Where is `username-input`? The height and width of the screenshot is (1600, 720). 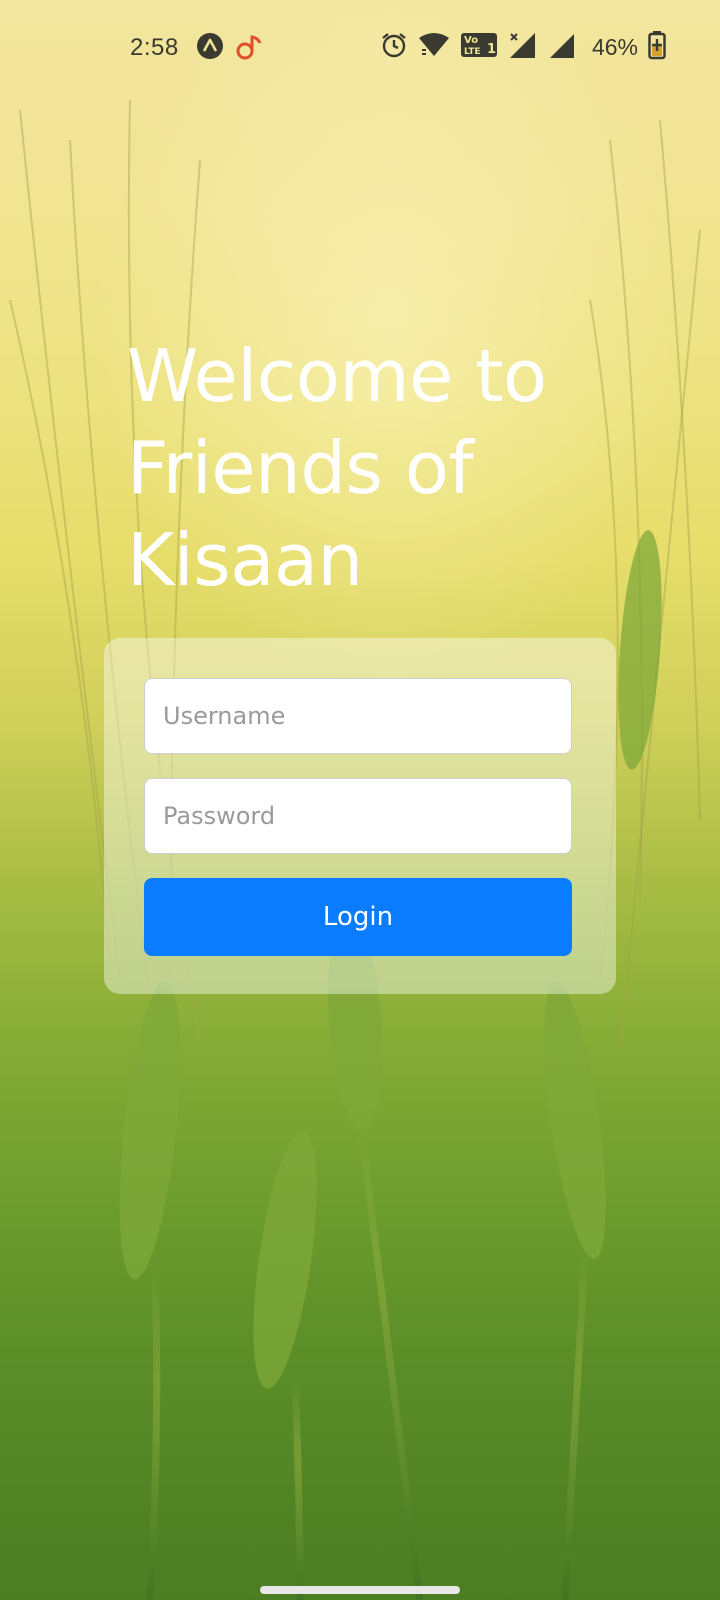
username-input is located at coordinates (358, 716).